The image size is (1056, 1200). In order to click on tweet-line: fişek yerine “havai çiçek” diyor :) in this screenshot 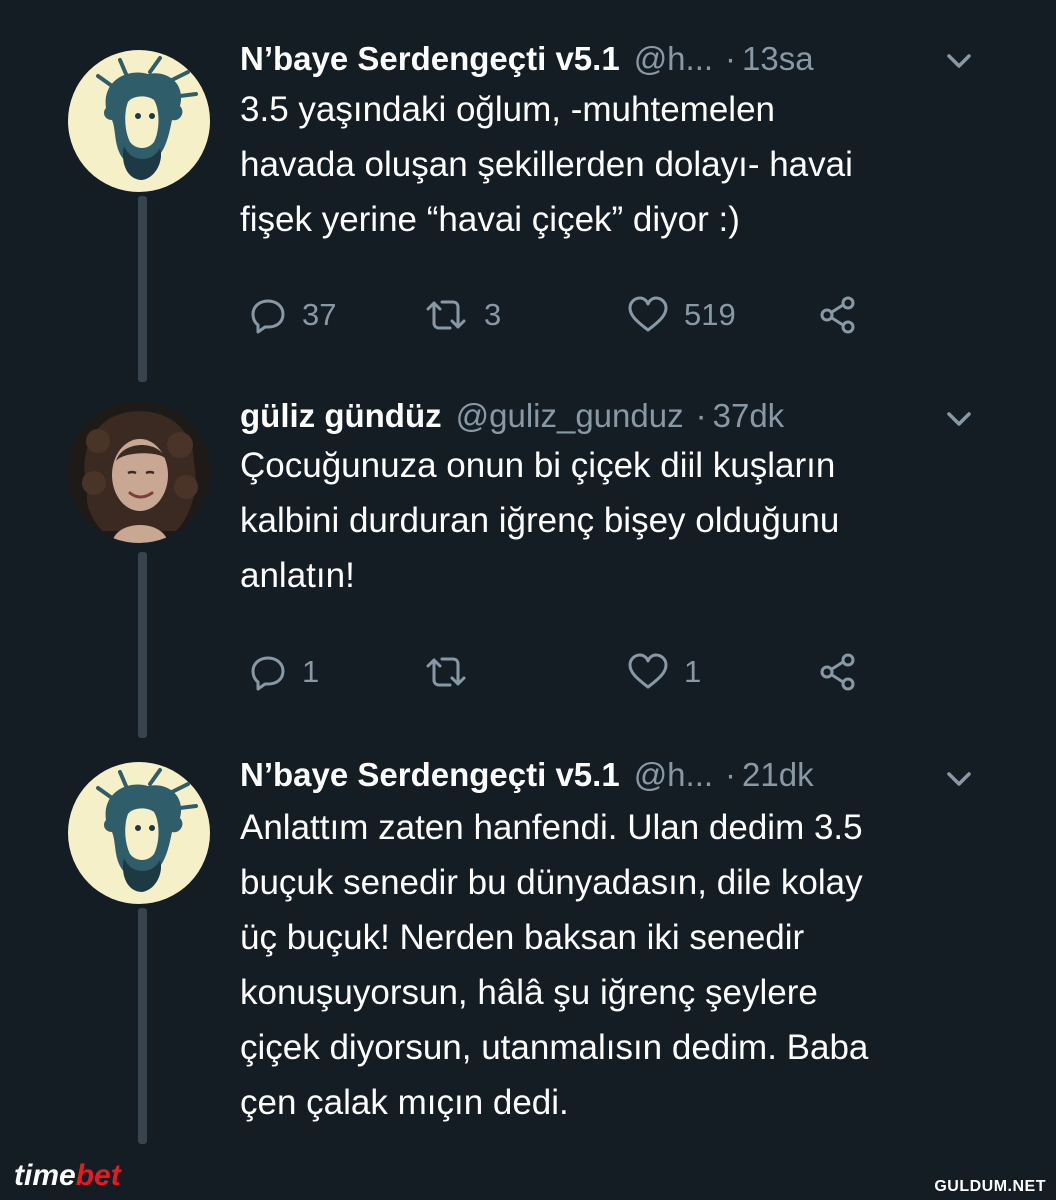, I will do `click(490, 219)`.